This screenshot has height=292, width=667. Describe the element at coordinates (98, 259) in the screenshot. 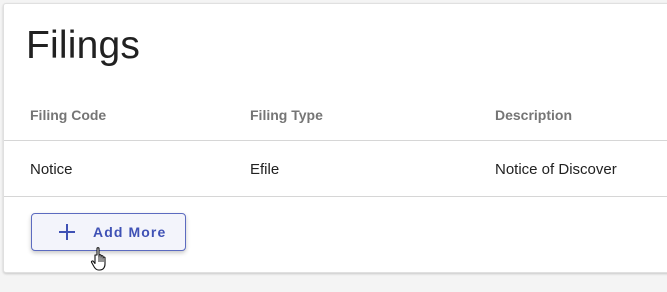

I see `hand-pointer-icon` at that location.